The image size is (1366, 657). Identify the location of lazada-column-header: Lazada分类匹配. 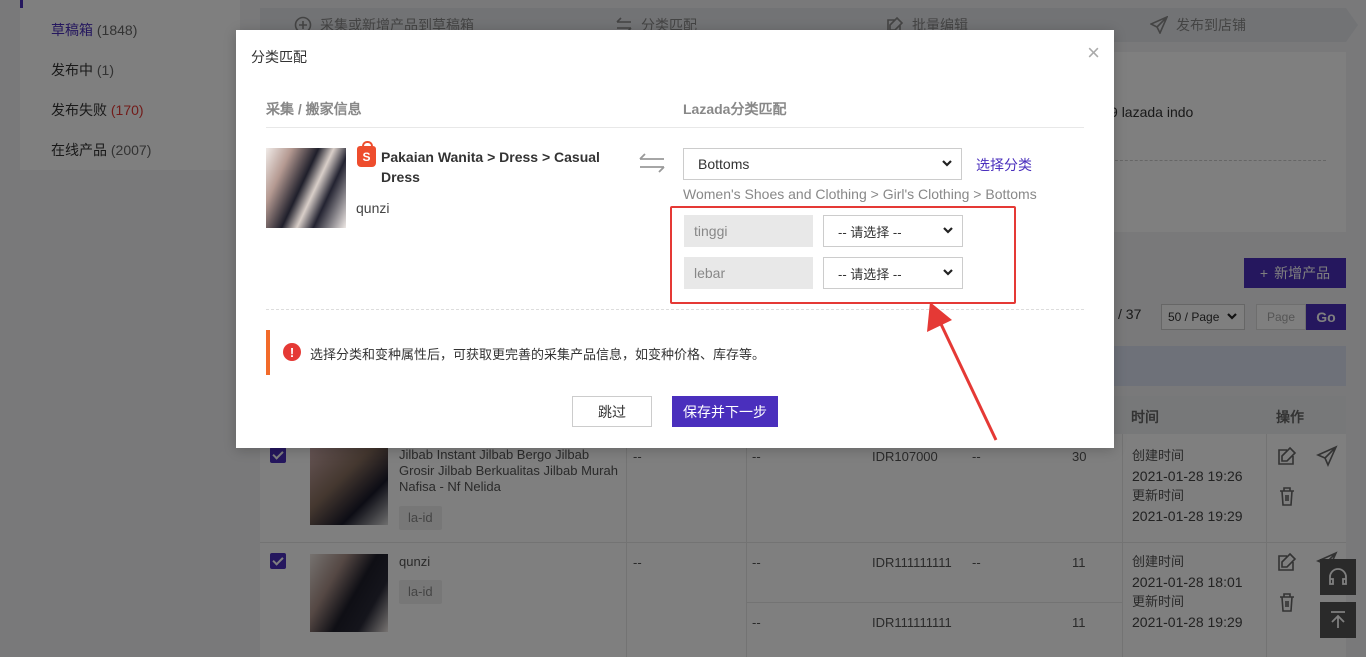
(735, 109).